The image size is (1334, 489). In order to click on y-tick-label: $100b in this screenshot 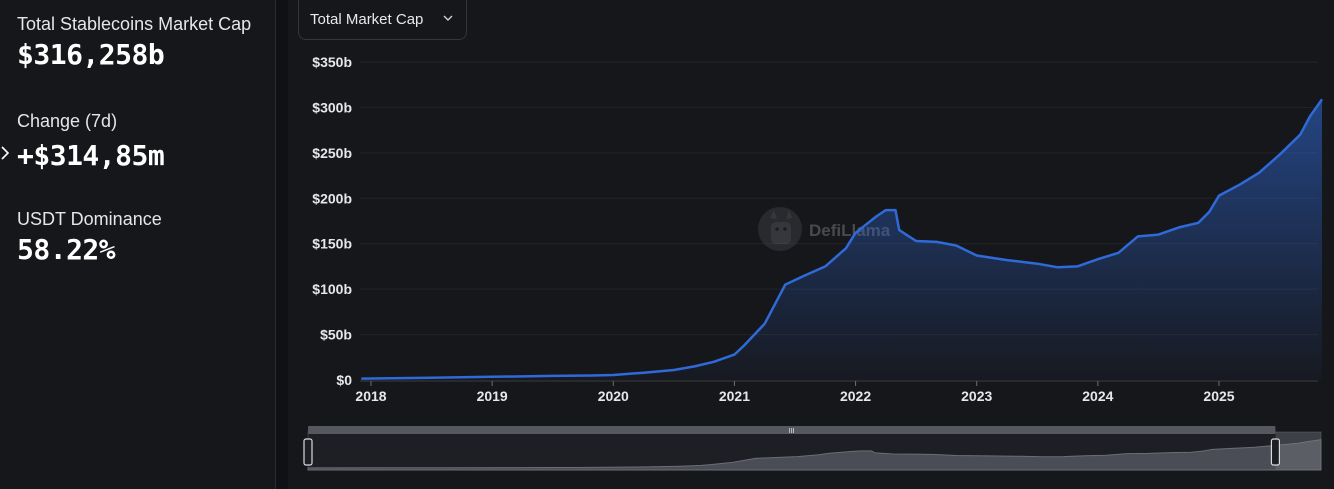, I will do `click(332, 289)`.